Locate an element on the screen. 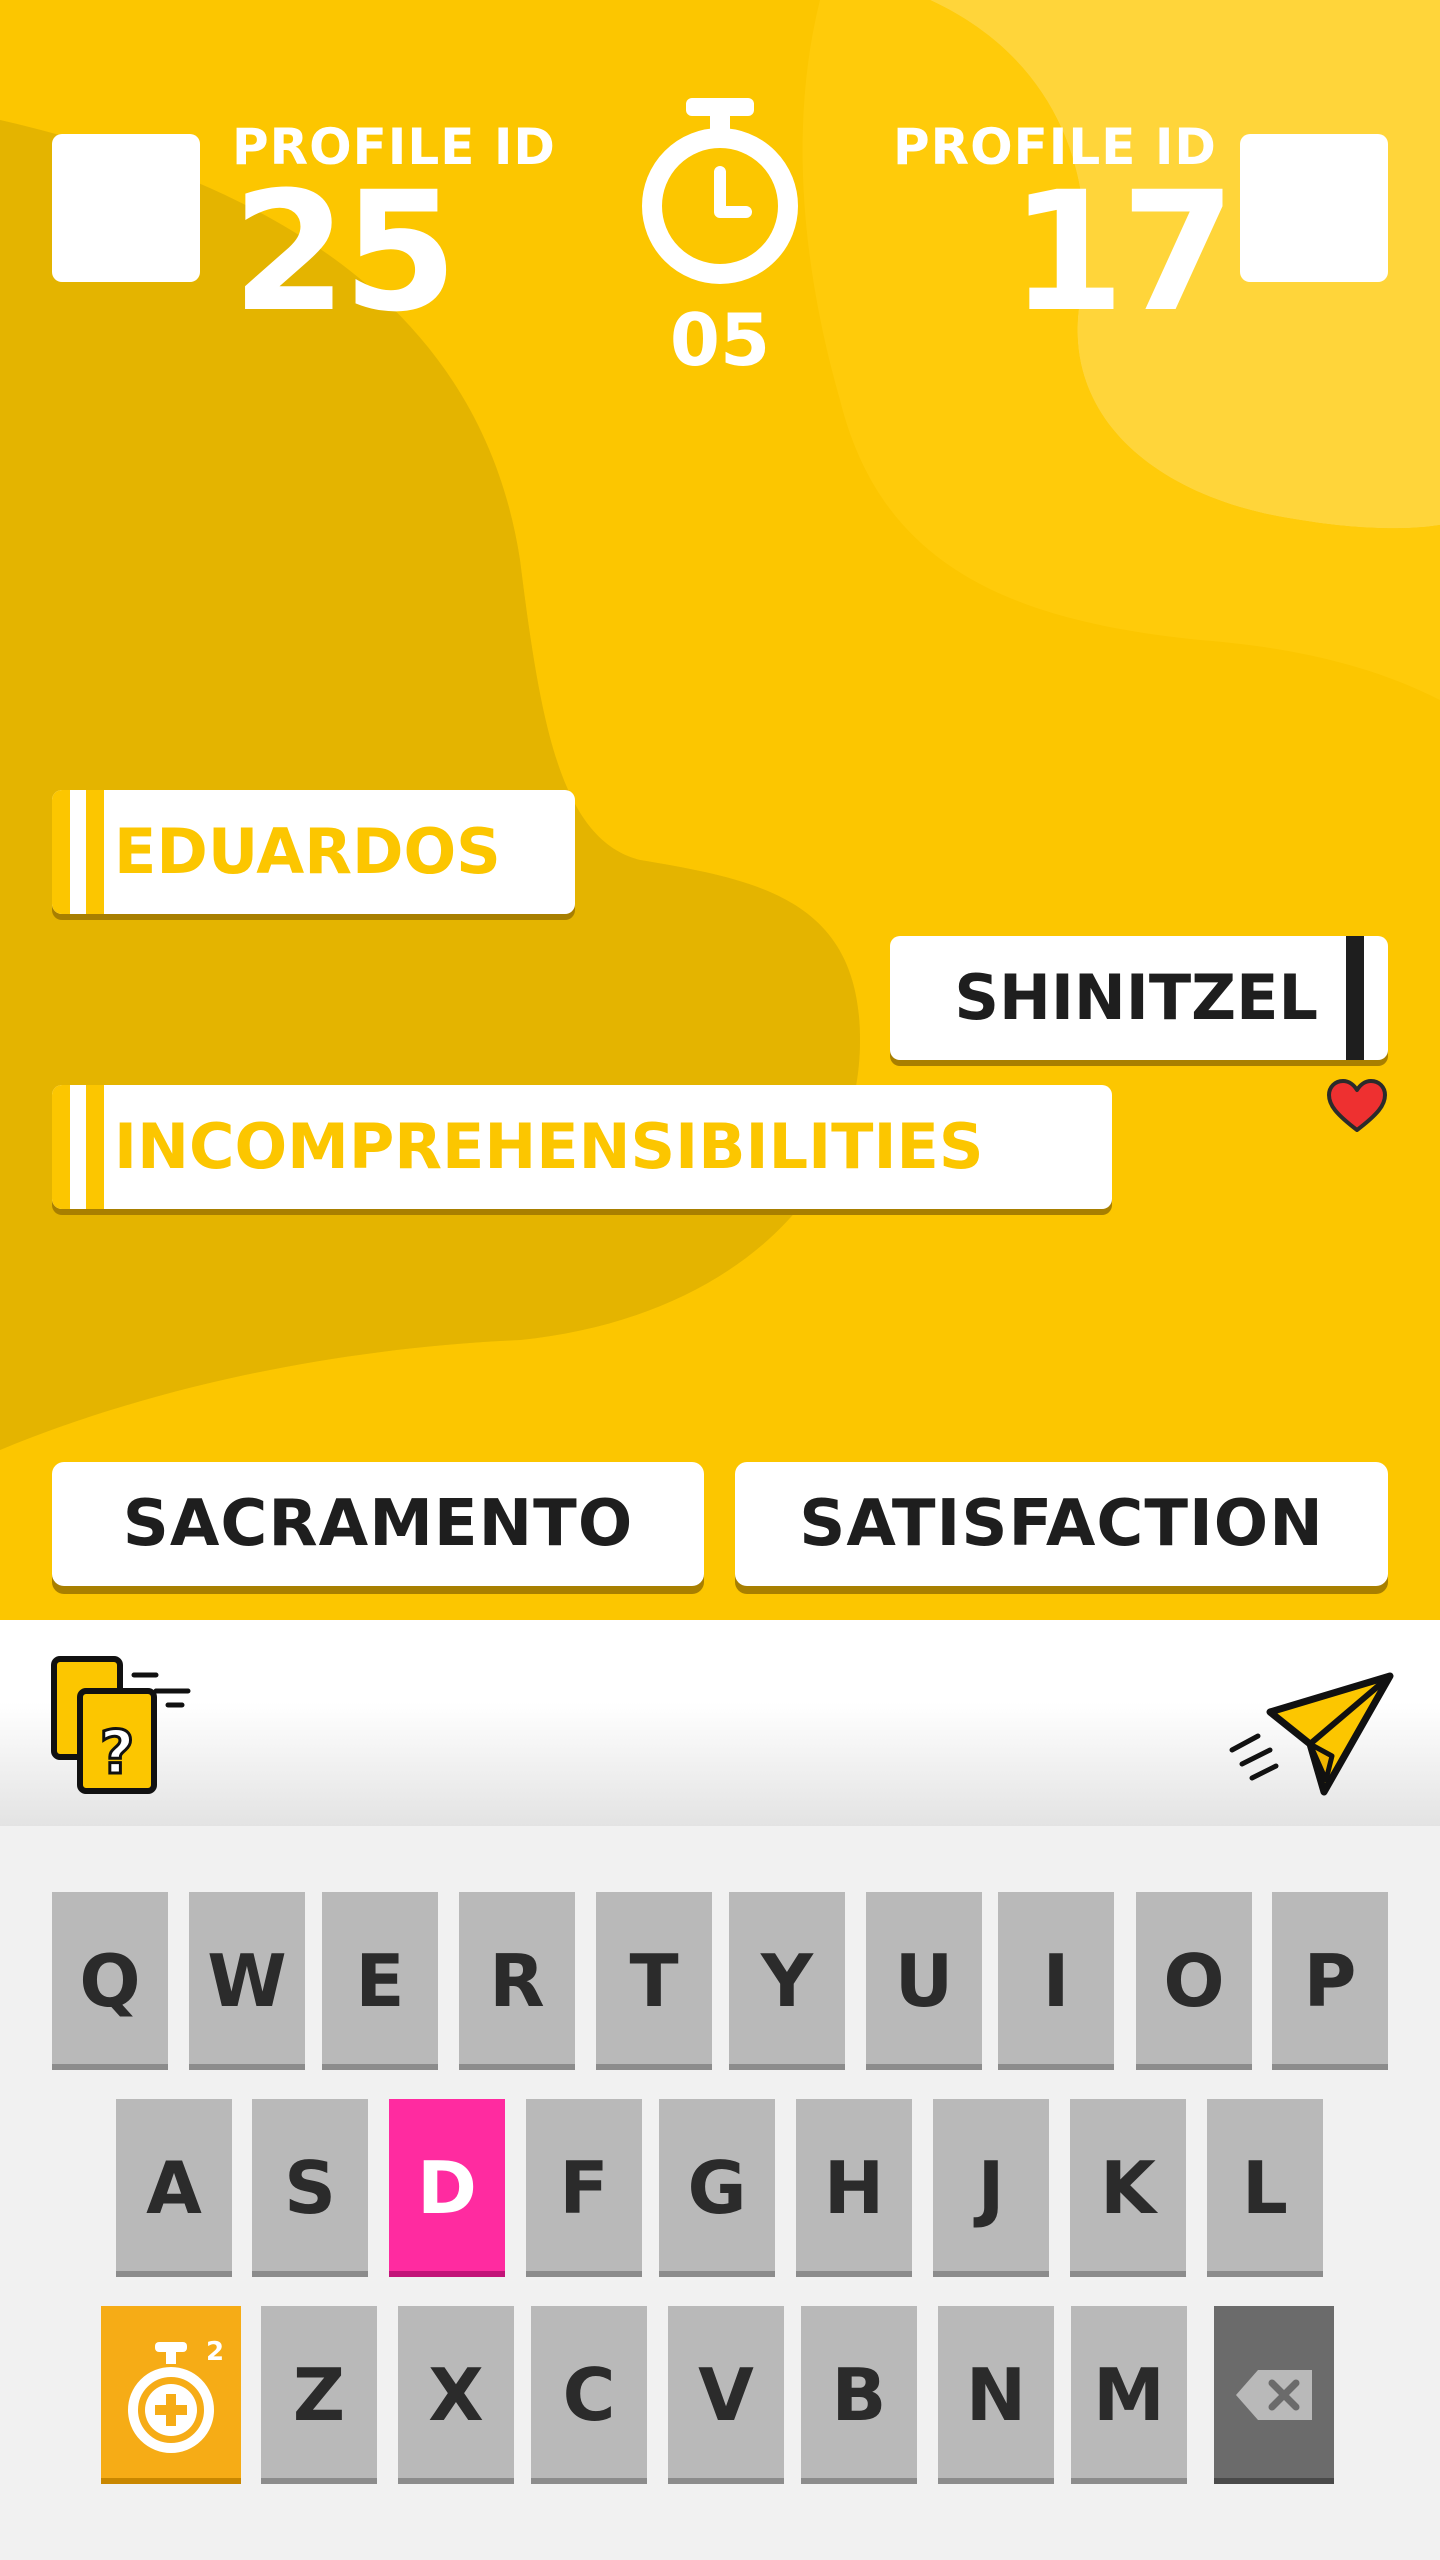 The image size is (1440, 2560). key-g: G is located at coordinates (717, 2188).